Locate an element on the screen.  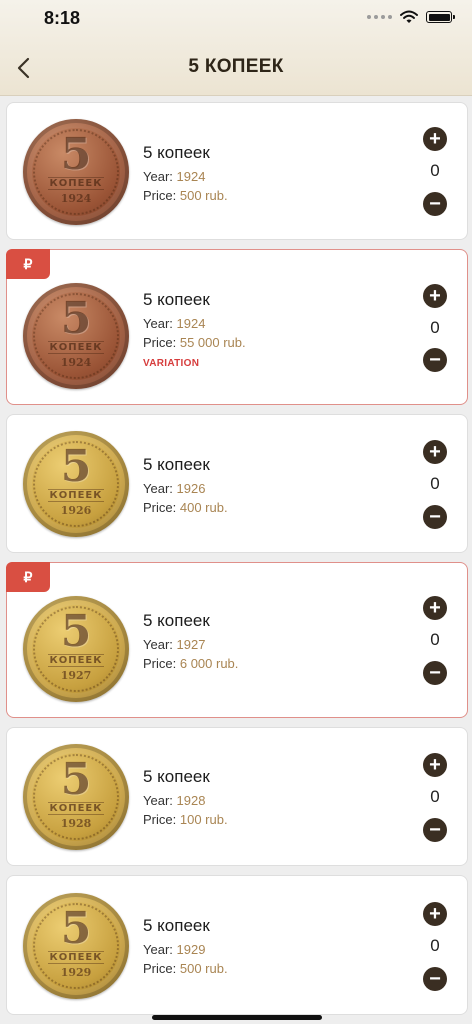
coin-price-row: Price: 100 rub. is located at coordinates (185, 819).